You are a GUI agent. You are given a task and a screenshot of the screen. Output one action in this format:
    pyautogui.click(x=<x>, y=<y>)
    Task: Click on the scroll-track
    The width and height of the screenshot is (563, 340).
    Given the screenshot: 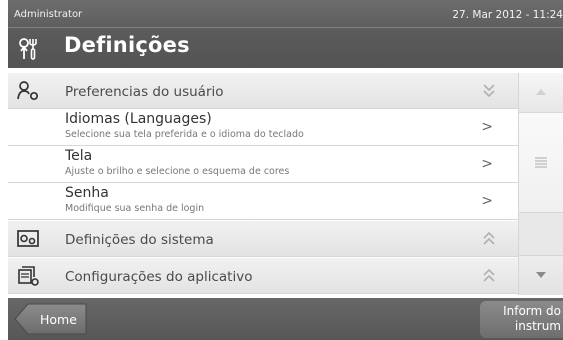 What is the action you would take?
    pyautogui.click(x=541, y=234)
    